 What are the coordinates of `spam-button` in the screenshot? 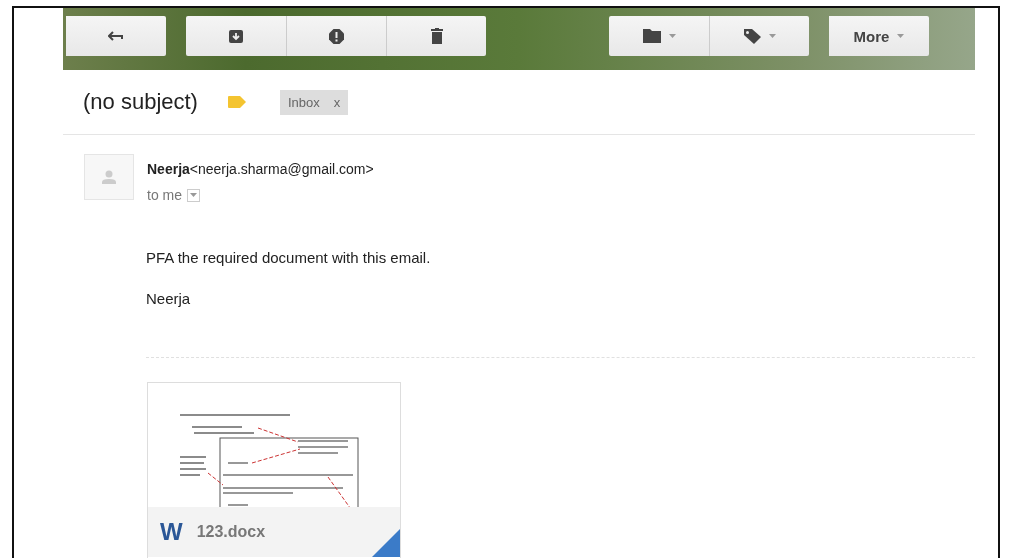 It's located at (336, 36).